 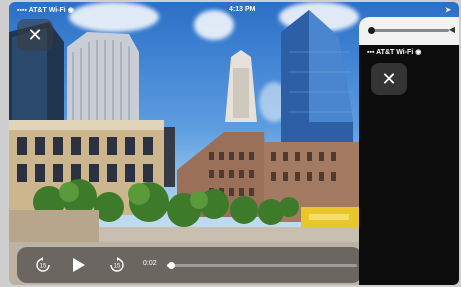 I want to click on skip-back-button: 15, so click(x=43, y=265).